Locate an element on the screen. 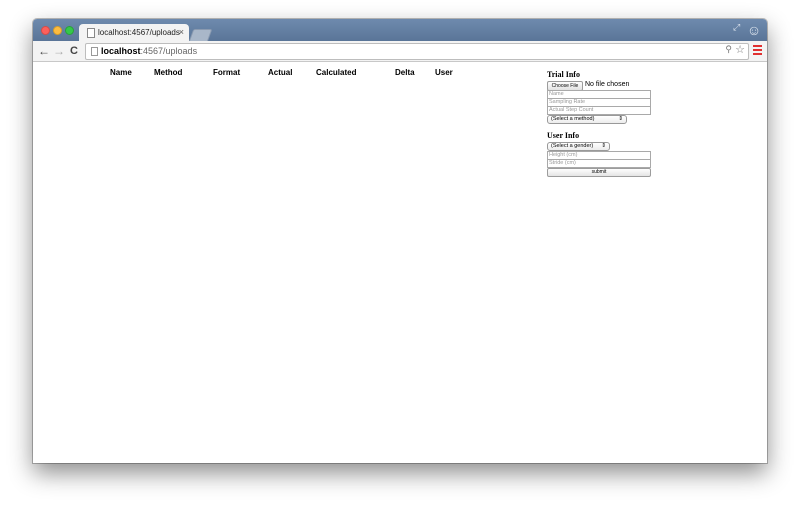  gender-select-value: (Select a gender) is located at coordinates (572, 146).